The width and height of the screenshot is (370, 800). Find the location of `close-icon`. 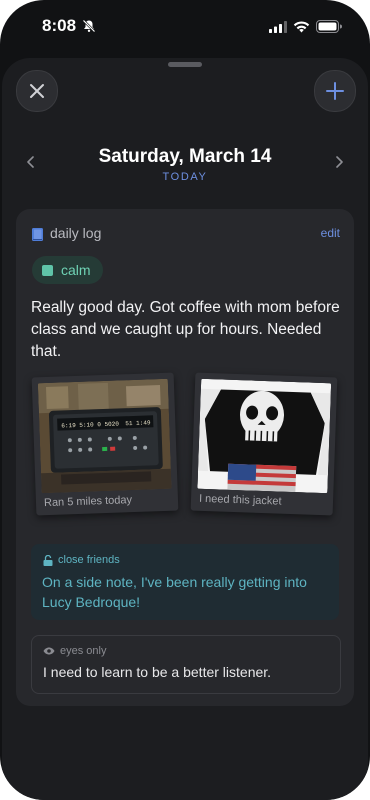

close-icon is located at coordinates (37, 91).